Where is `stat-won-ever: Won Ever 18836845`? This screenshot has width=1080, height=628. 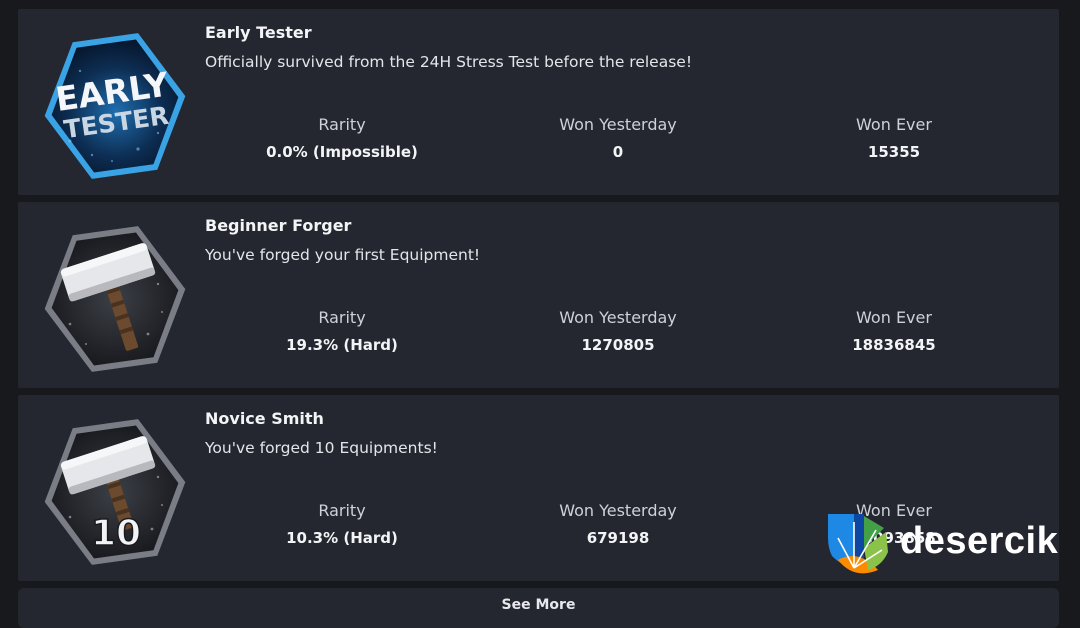 stat-won-ever: Won Ever 18836845 is located at coordinates (894, 331).